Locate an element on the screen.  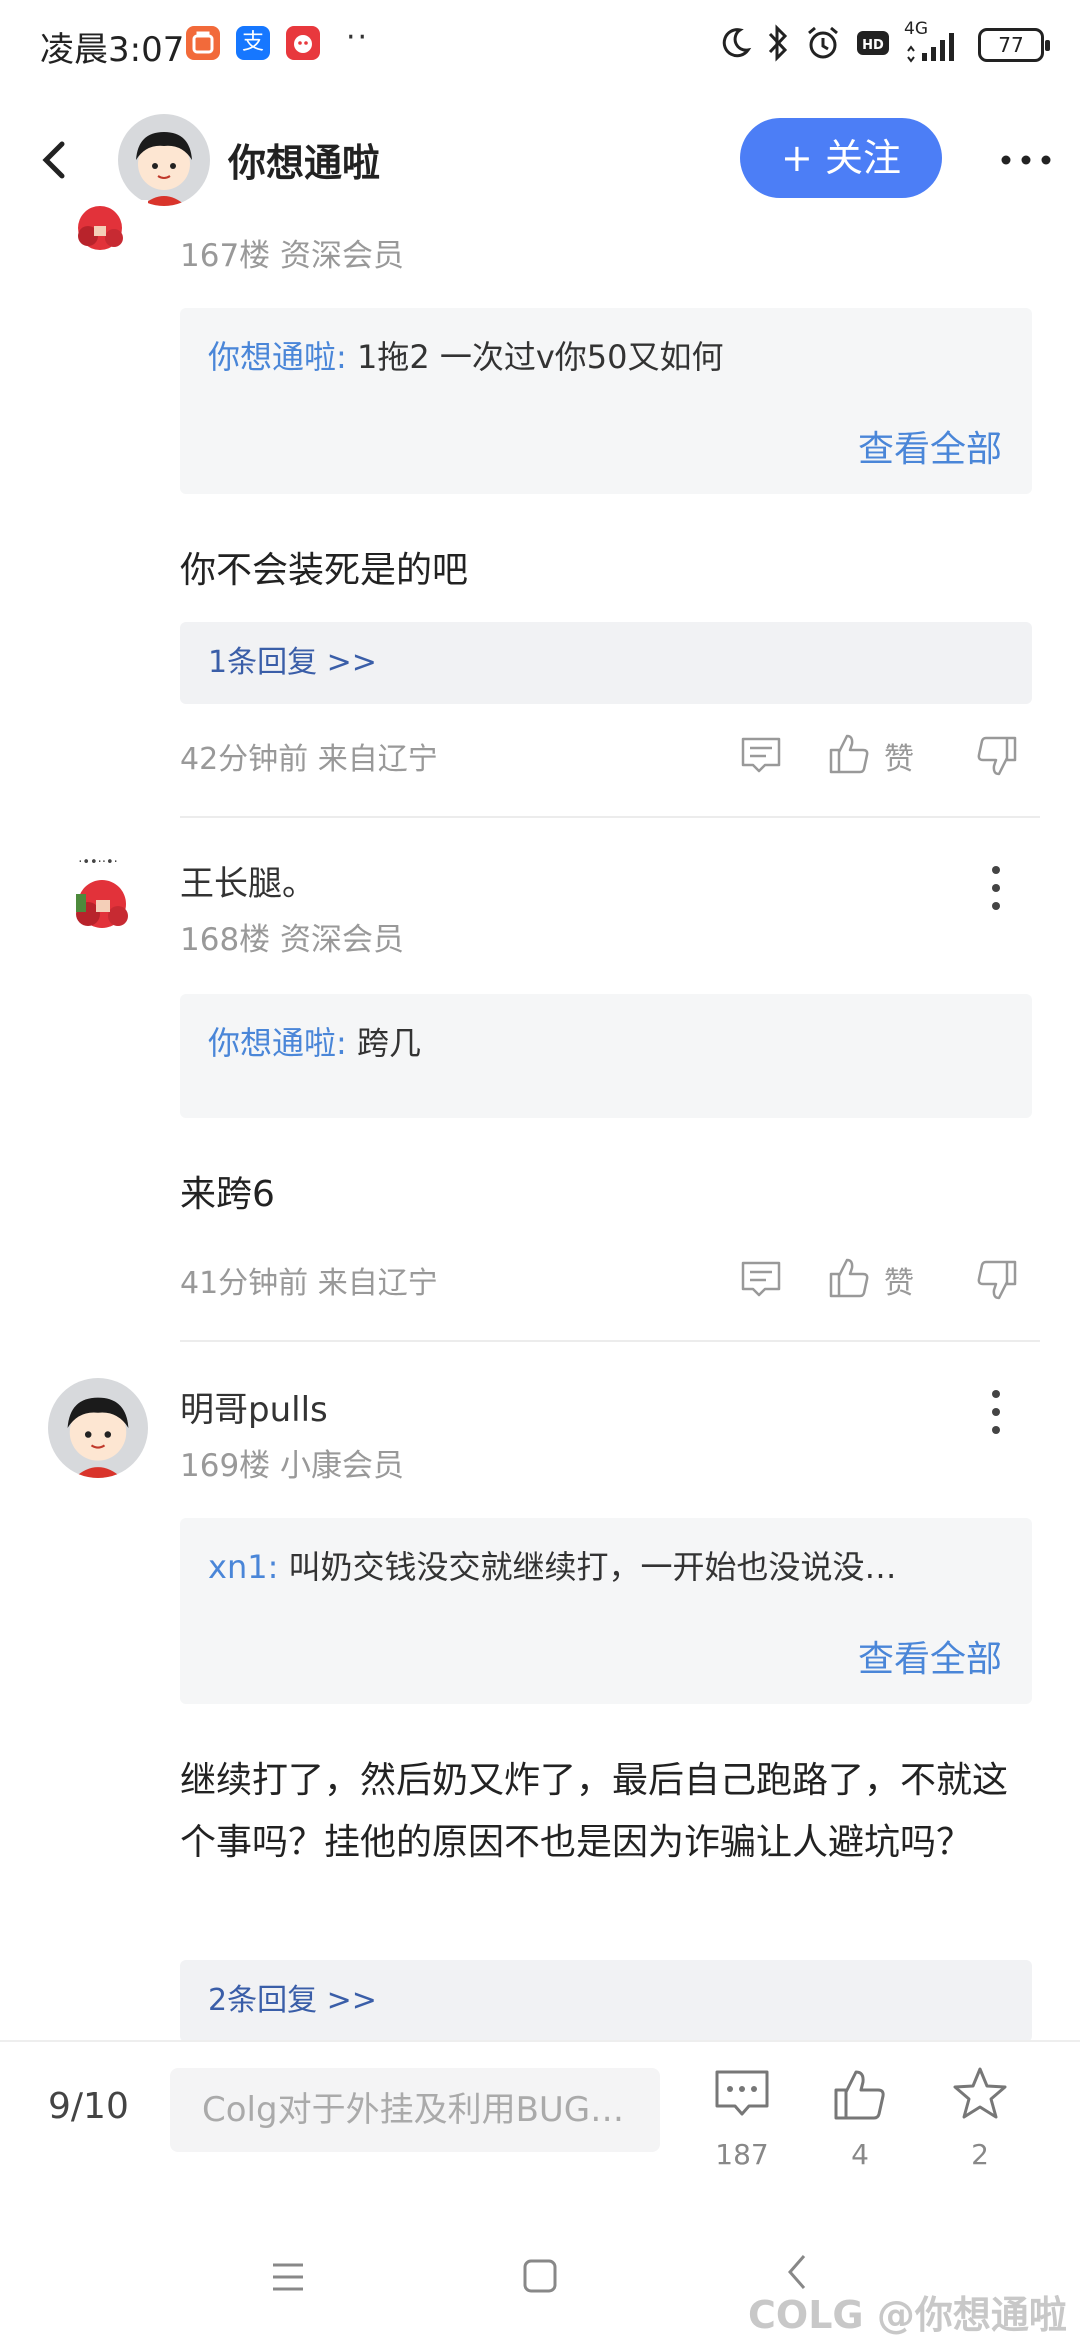
commenter-avatar: ·••··•· is located at coordinates (98, 902).